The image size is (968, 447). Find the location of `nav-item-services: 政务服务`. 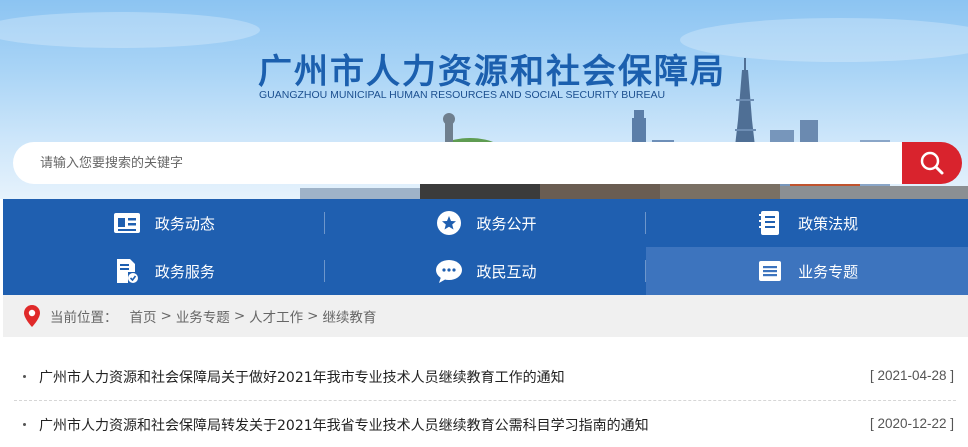

nav-item-services: 政务服务 is located at coordinates (164, 271).